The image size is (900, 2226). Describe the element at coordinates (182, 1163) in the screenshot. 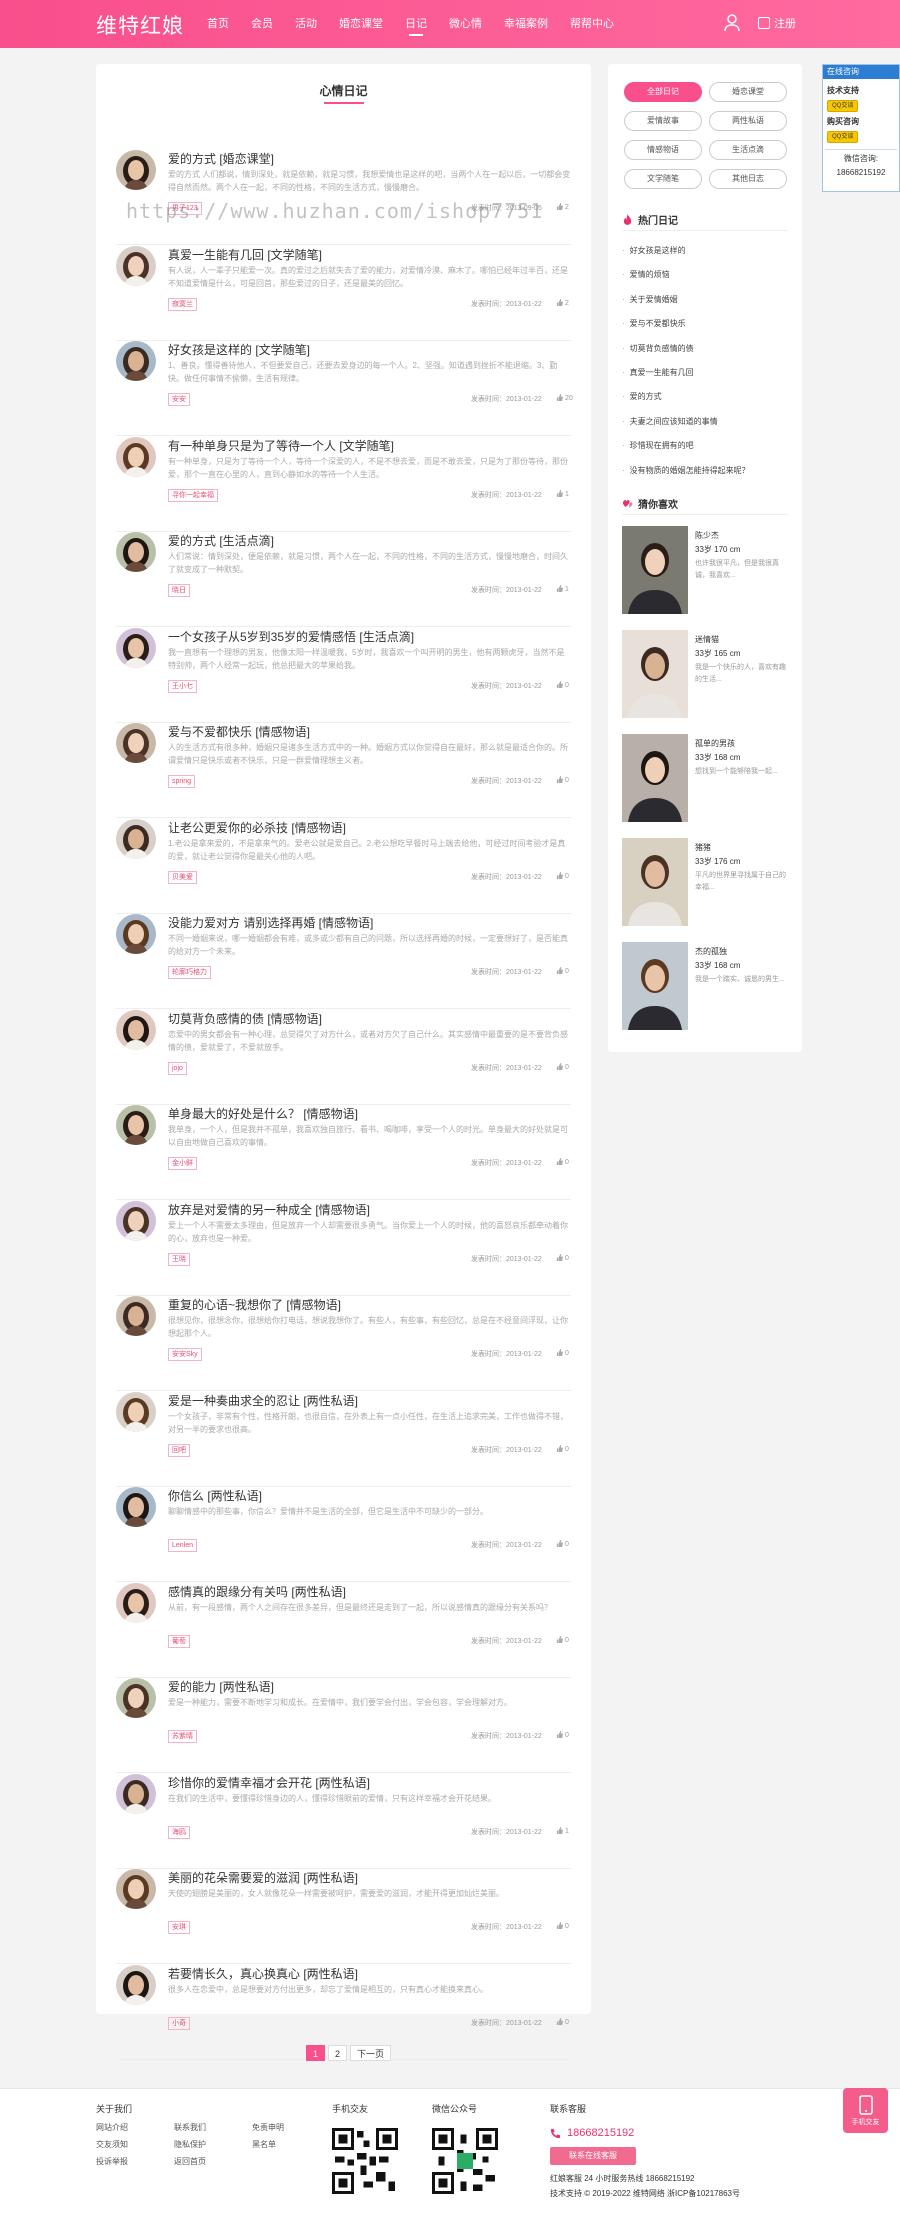

I see `author-tag: 金小鲜` at that location.